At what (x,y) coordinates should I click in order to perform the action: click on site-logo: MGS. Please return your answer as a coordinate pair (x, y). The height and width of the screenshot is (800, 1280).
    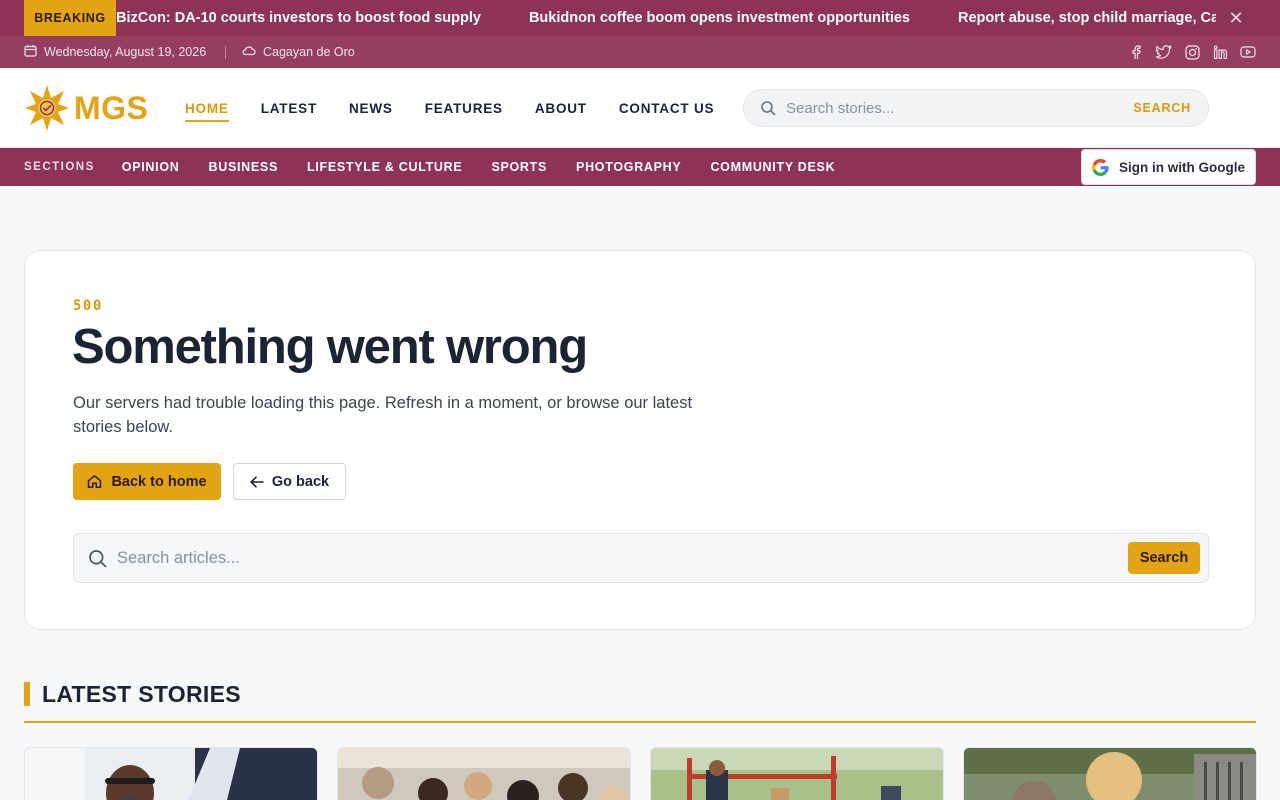
    Looking at the image, I should click on (86, 108).